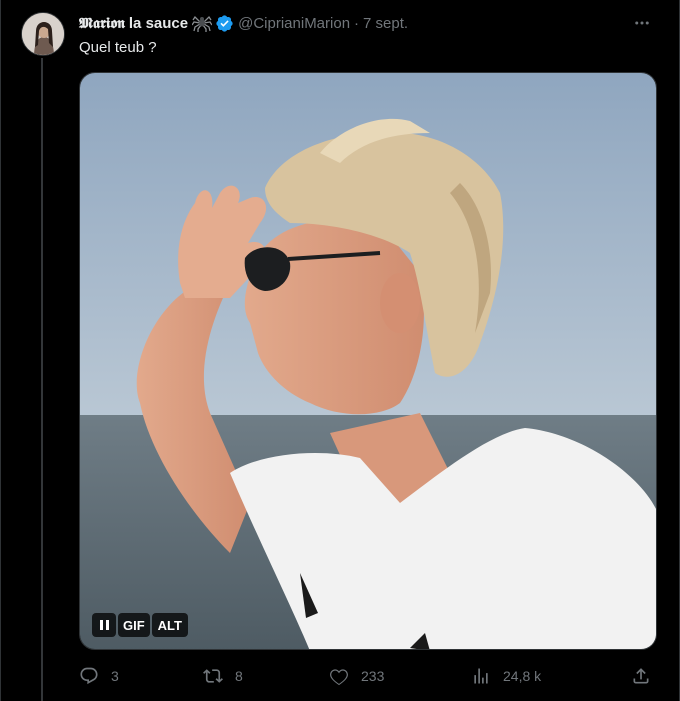 The height and width of the screenshot is (701, 680). Describe the element at coordinates (102, 23) in the screenshot. I see `display-name-styled: 𝕸𝖆𝖗𝖎𝖔𝖓` at that location.